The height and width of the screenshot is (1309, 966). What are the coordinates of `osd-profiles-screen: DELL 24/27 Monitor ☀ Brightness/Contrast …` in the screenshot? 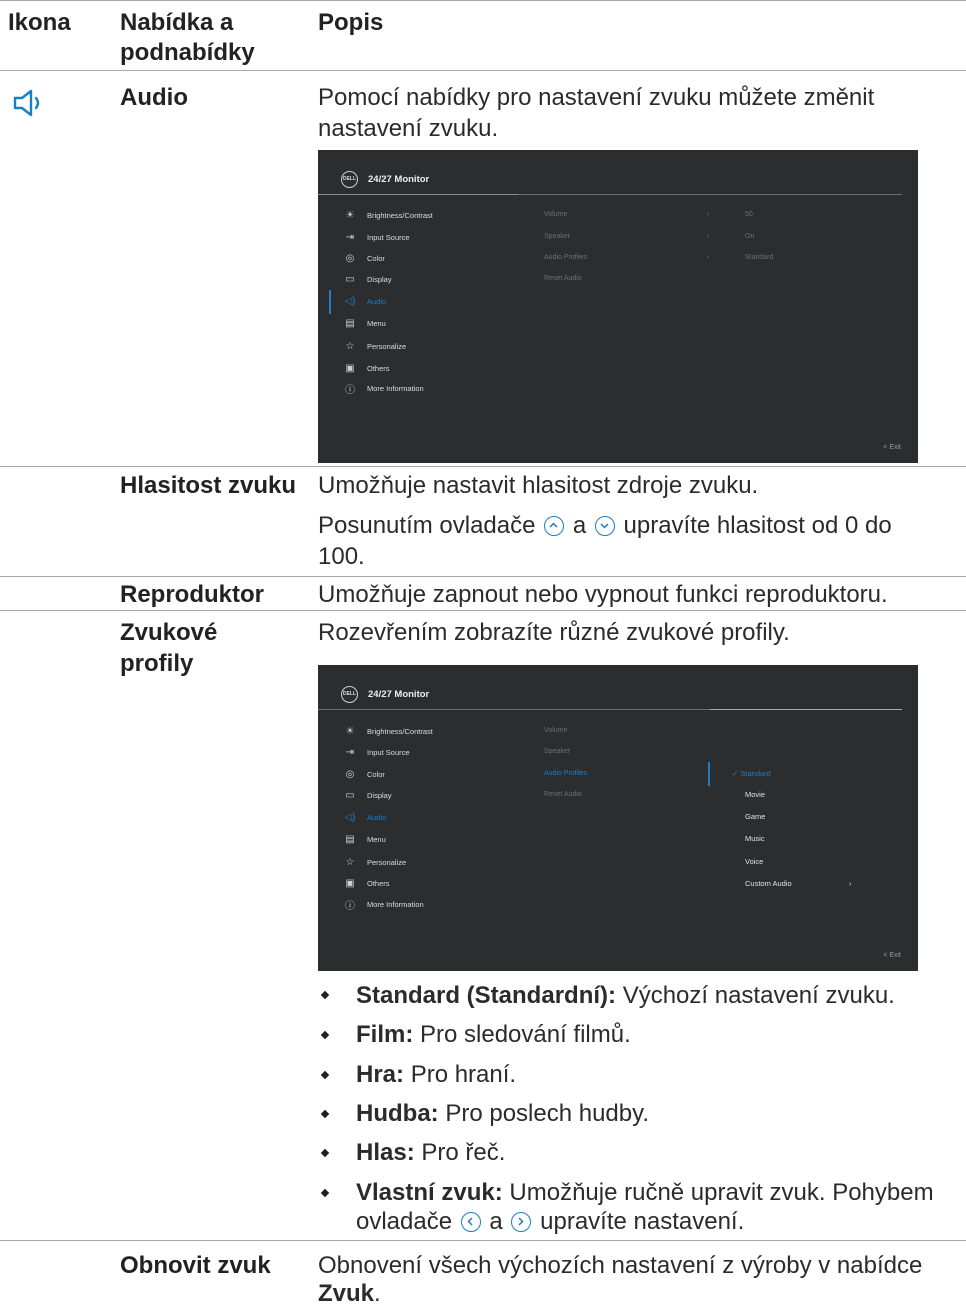 It's located at (618, 818).